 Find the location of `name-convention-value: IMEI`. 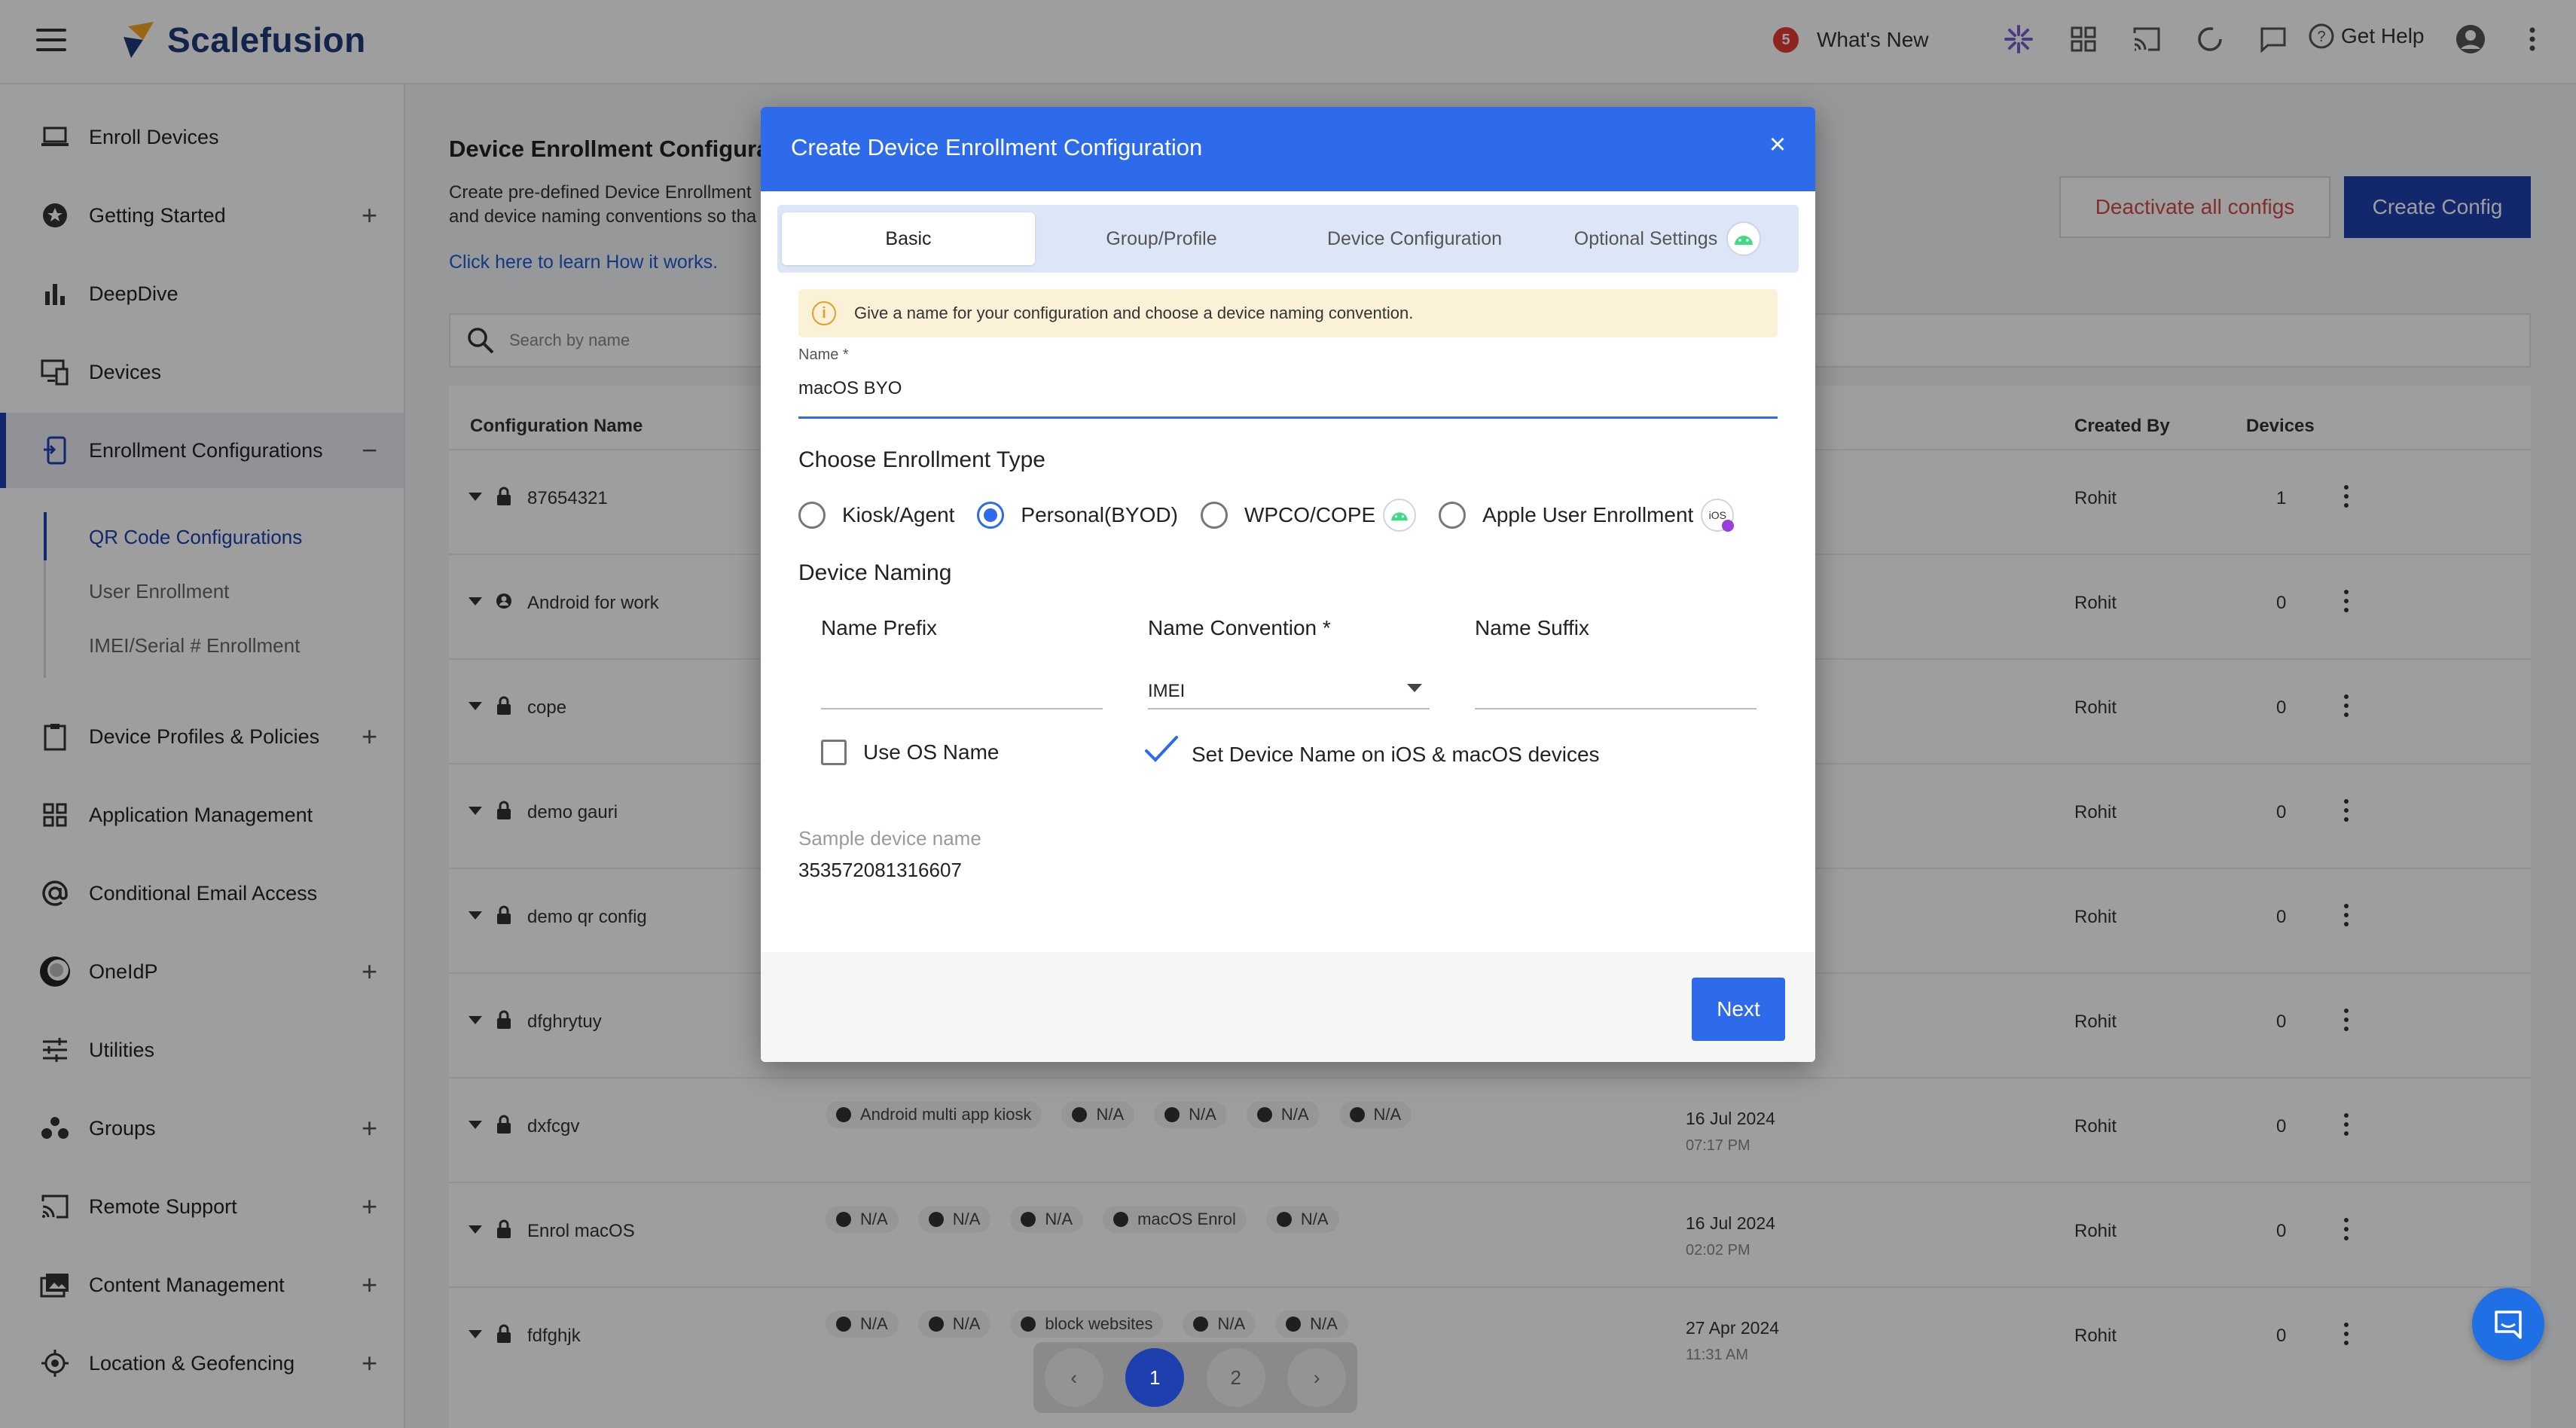

name-convention-value: IMEI is located at coordinates (1167, 691).